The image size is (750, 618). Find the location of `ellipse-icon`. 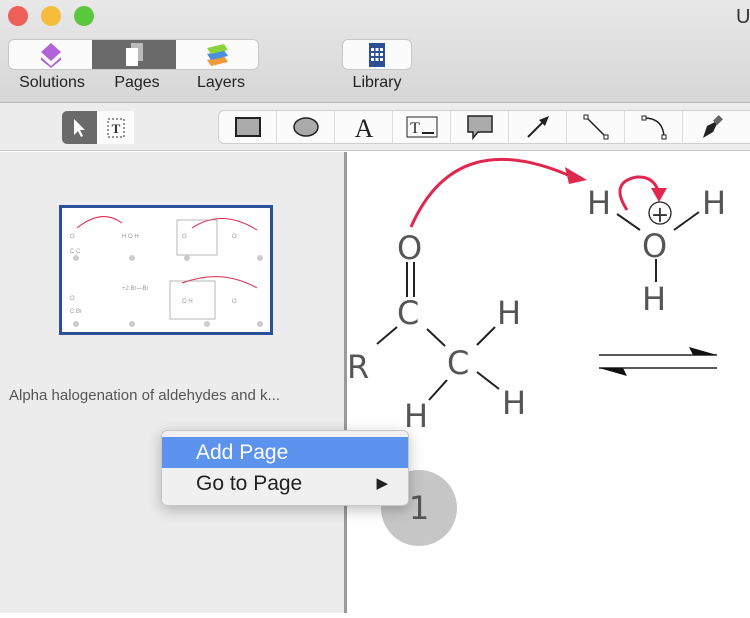

ellipse-icon is located at coordinates (305, 127).